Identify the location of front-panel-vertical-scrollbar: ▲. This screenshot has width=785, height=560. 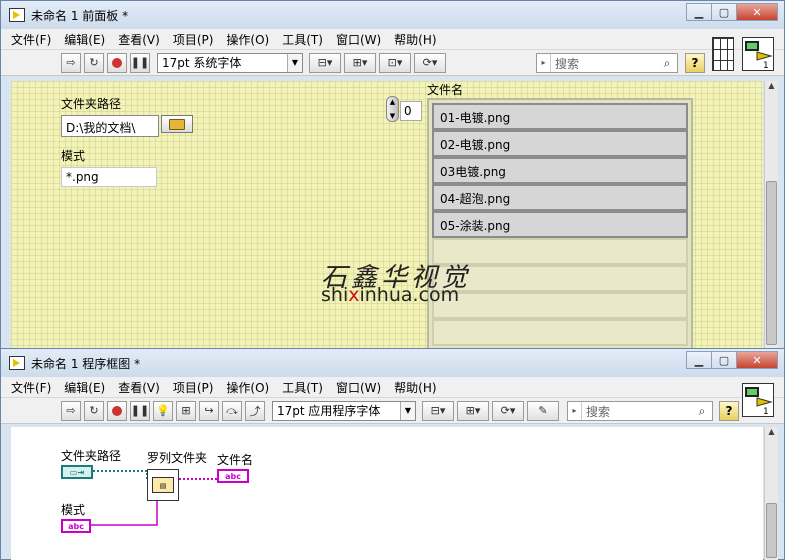
(771, 215).